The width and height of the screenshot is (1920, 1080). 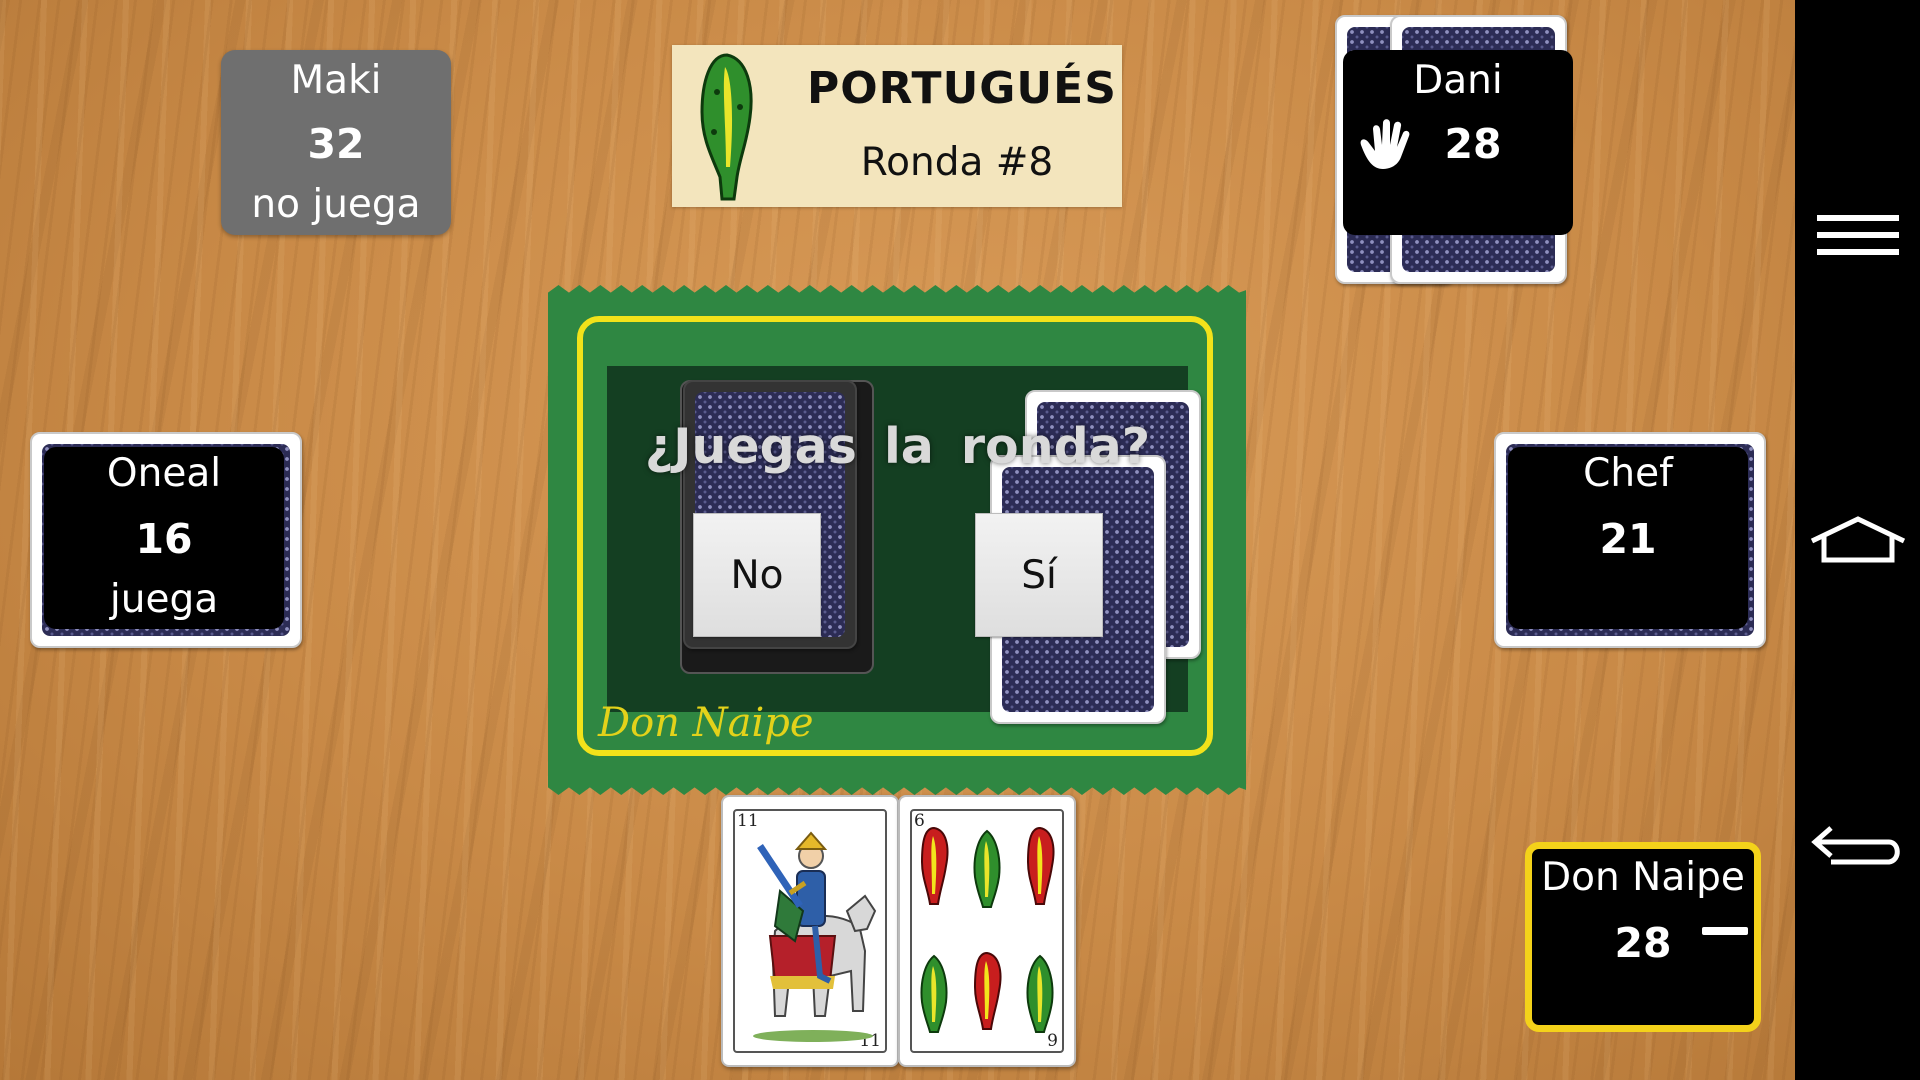 What do you see at coordinates (1643, 877) in the screenshot?
I see `player-name: Don Naipe` at bounding box center [1643, 877].